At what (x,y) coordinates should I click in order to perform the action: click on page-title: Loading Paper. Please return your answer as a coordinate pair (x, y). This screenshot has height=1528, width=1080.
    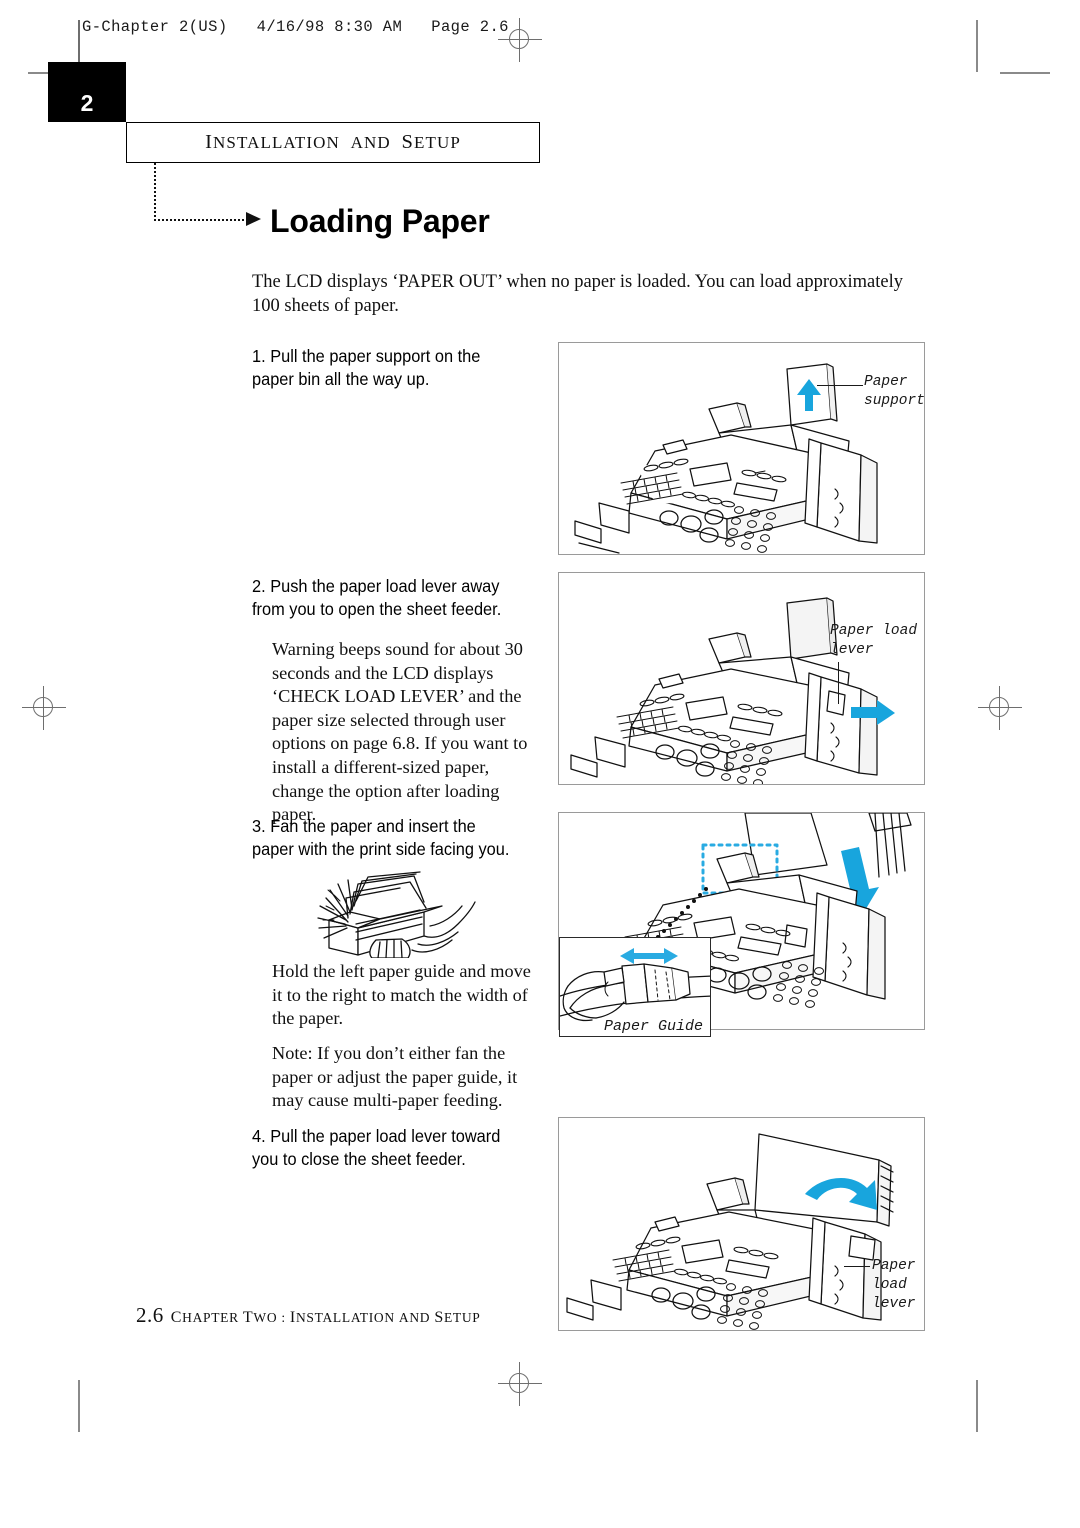
    Looking at the image, I should click on (380, 221).